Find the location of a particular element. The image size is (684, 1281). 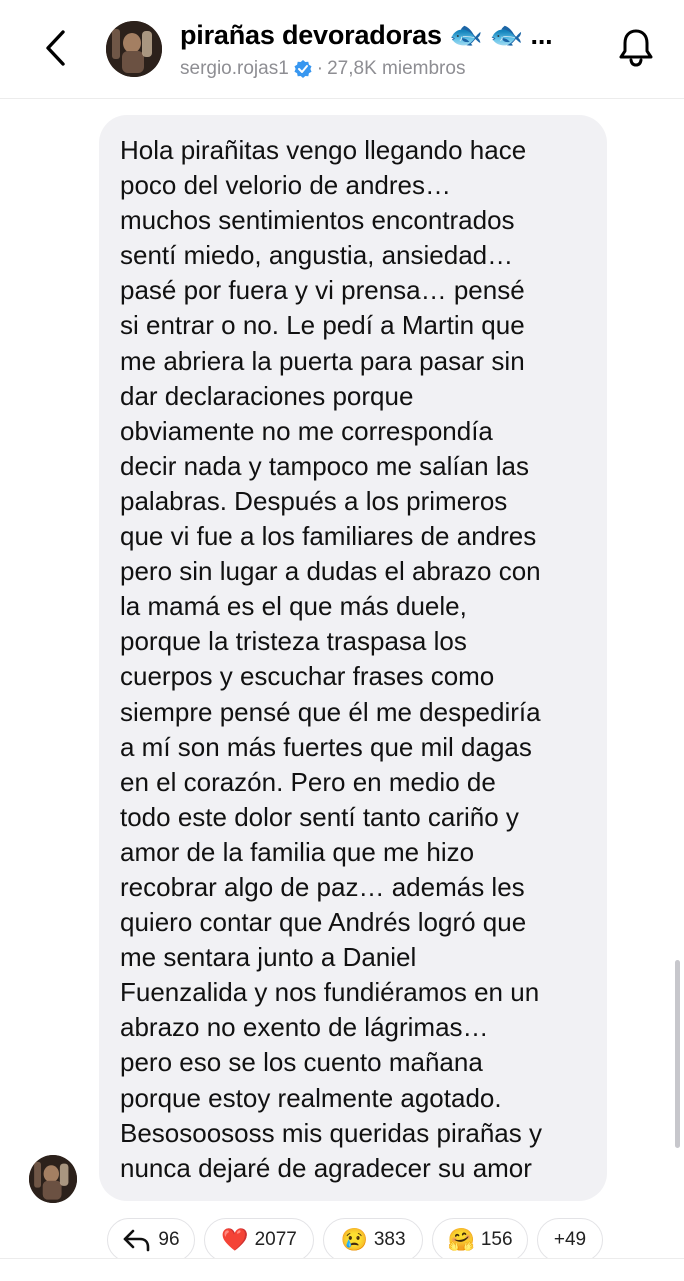

message-line: la mamá es el que más duele, is located at coordinates (293, 606).